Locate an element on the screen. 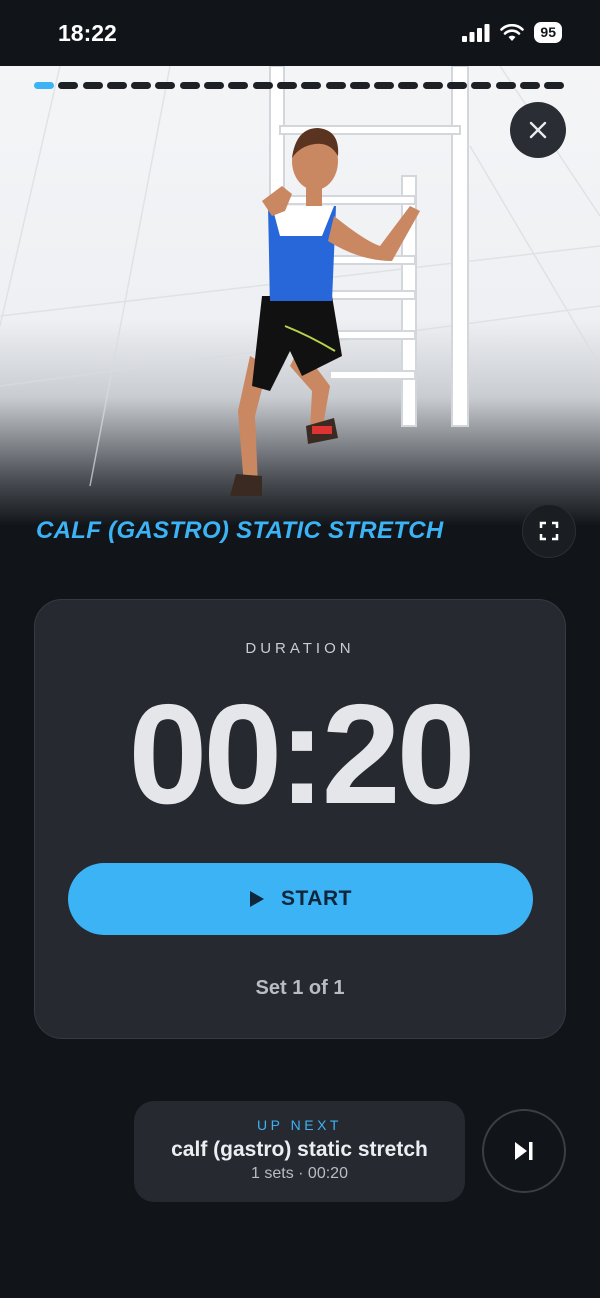  skip-next-button is located at coordinates (524, 1151).